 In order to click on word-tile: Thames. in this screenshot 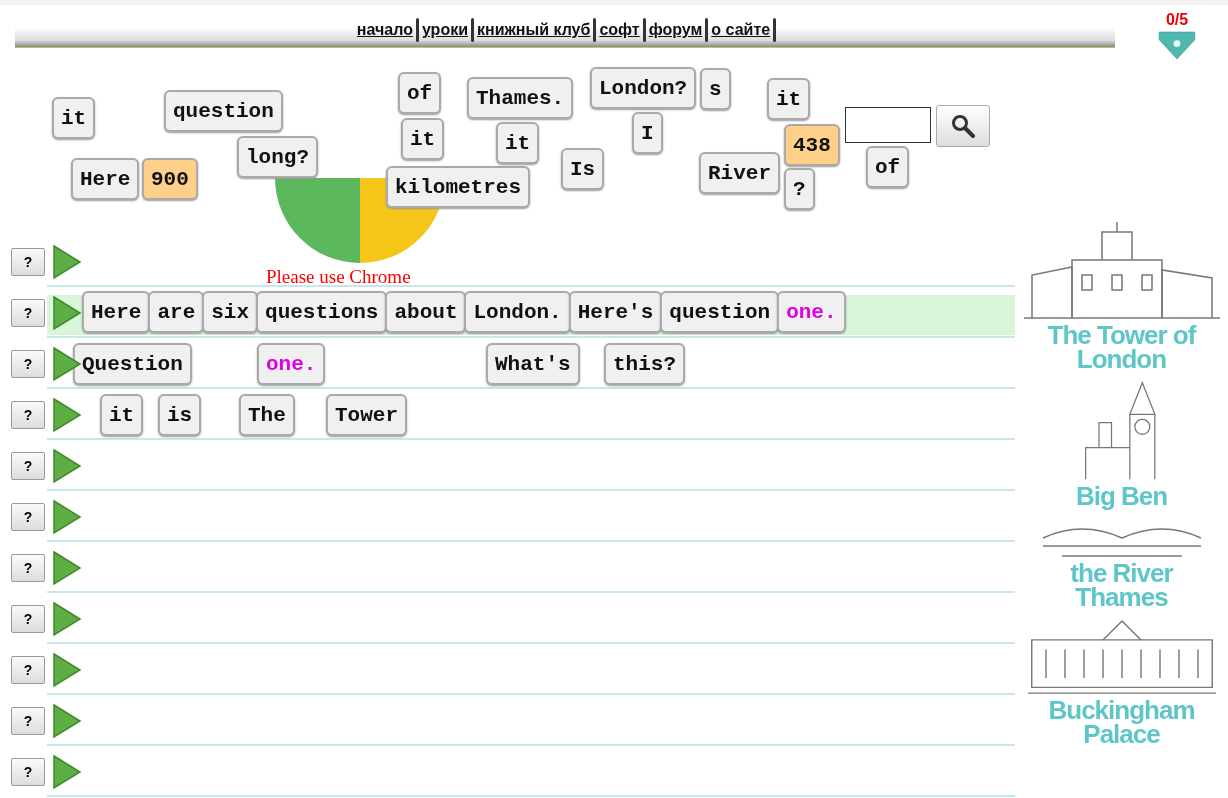, I will do `click(520, 98)`.